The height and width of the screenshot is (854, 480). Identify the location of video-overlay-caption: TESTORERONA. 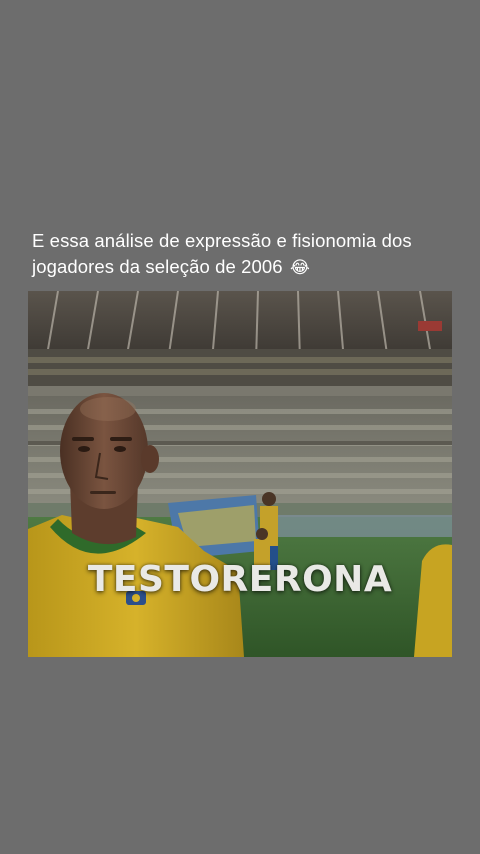
(240, 579).